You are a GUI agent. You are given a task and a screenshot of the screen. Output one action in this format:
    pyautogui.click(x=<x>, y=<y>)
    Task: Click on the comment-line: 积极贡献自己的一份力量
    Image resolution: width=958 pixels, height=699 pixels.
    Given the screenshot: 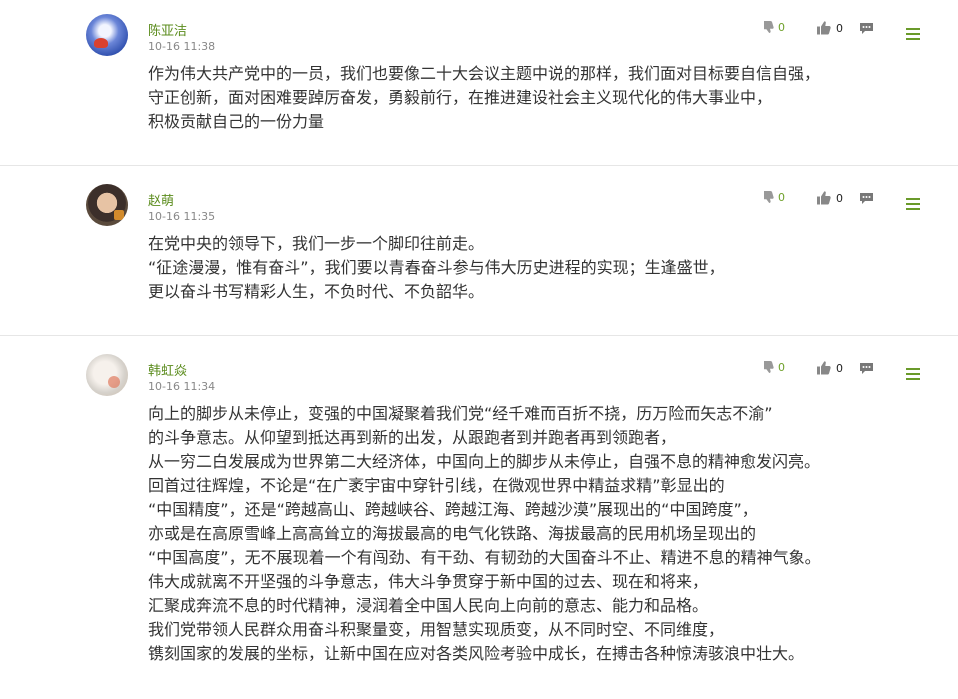 What is the action you would take?
    pyautogui.click(x=236, y=121)
    